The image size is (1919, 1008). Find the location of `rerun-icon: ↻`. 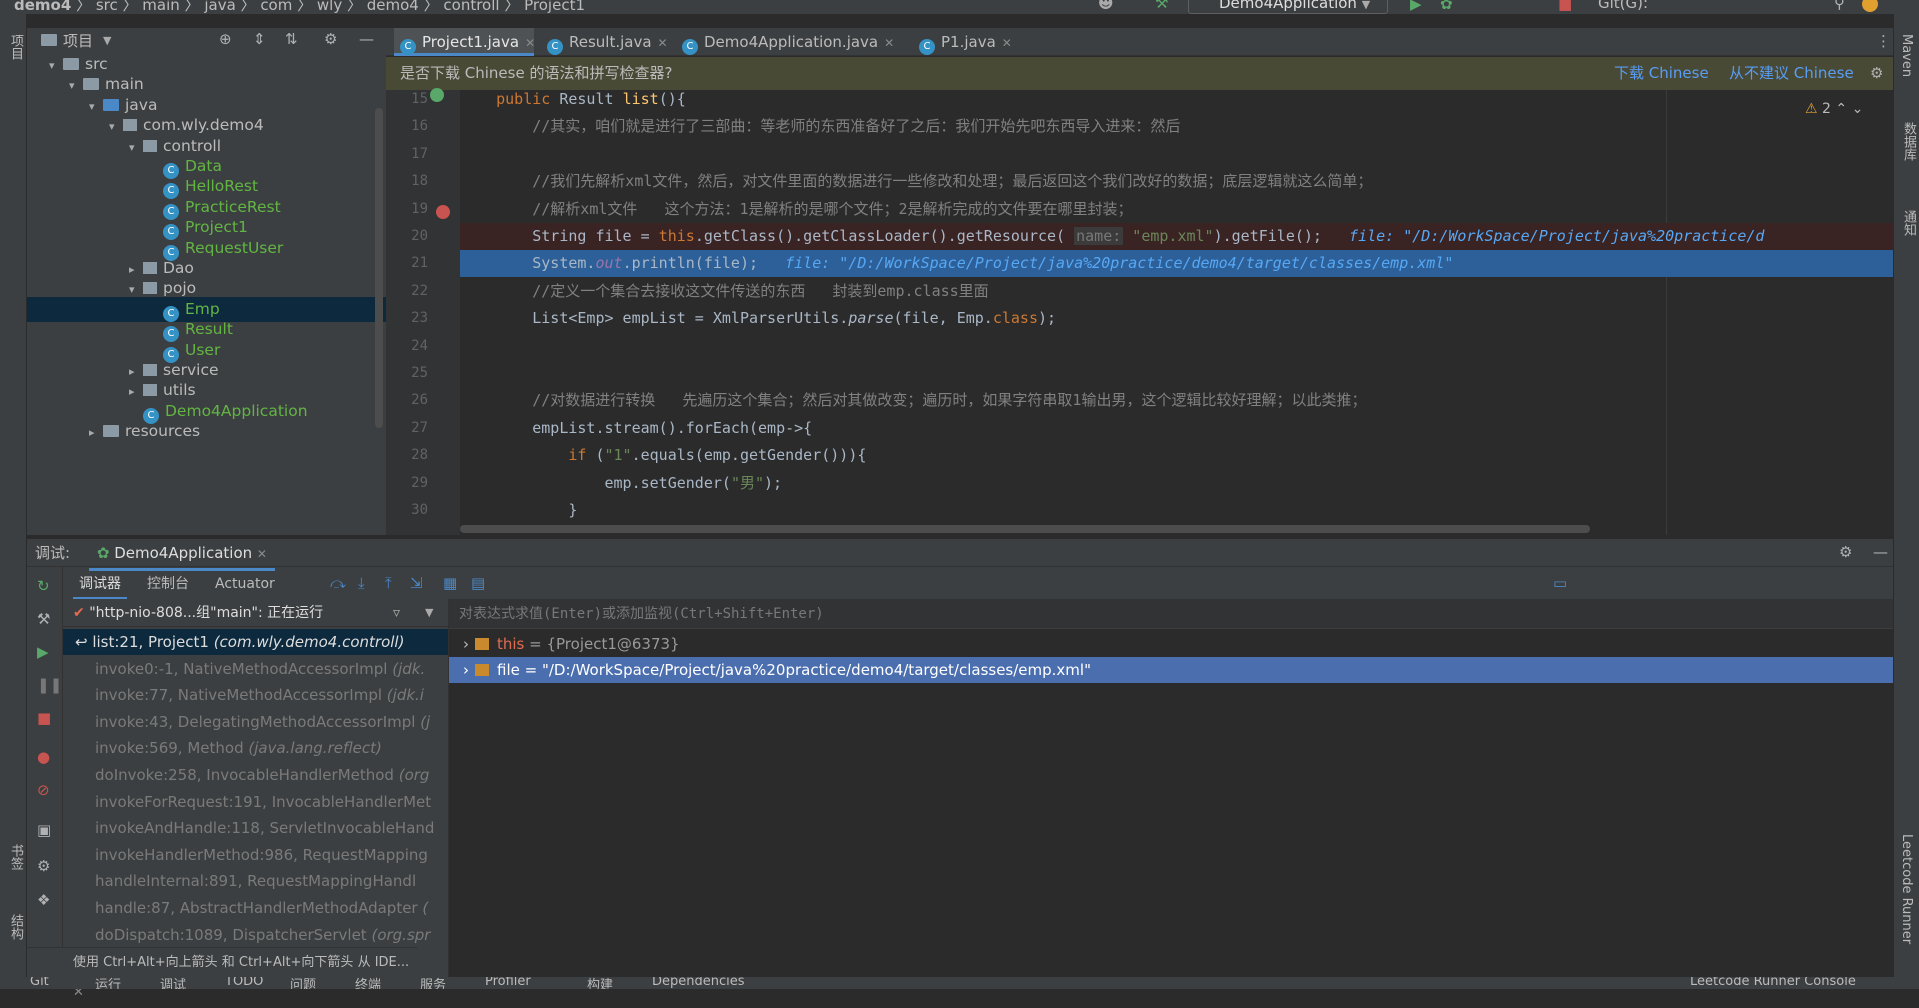

rerun-icon: ↻ is located at coordinates (43, 586).